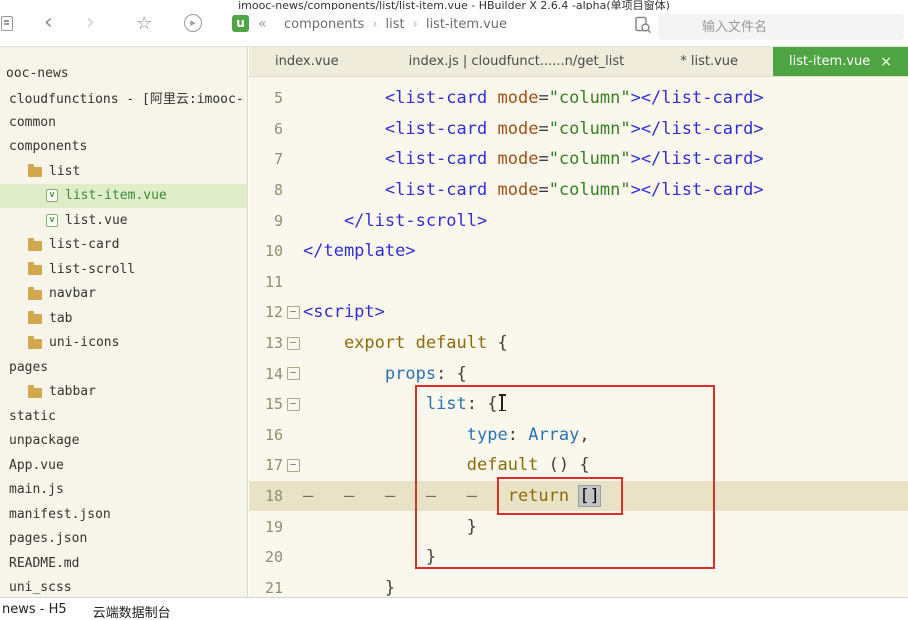 The width and height of the screenshot is (908, 620). What do you see at coordinates (123, 539) in the screenshot?
I see `sidebar-item-pages.json: pages.json` at bounding box center [123, 539].